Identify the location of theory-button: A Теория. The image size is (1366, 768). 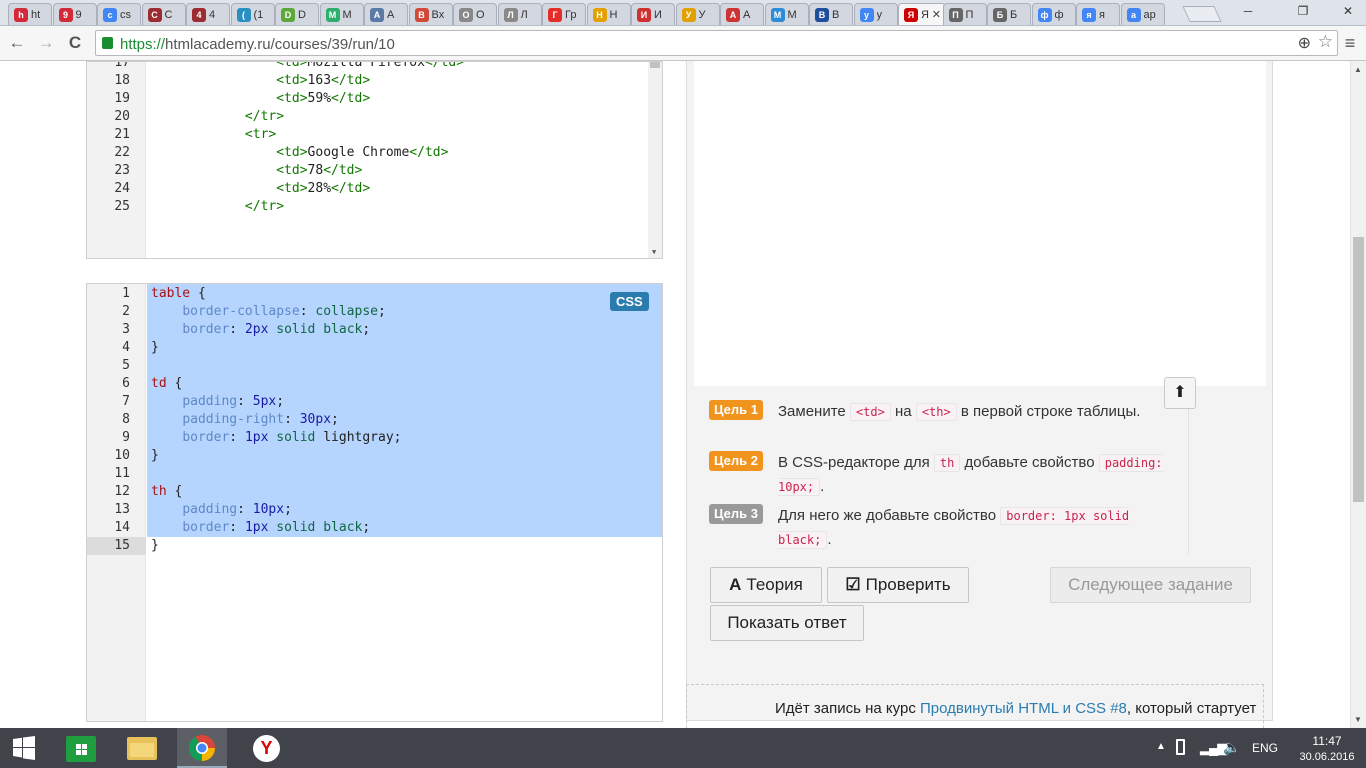
(766, 585).